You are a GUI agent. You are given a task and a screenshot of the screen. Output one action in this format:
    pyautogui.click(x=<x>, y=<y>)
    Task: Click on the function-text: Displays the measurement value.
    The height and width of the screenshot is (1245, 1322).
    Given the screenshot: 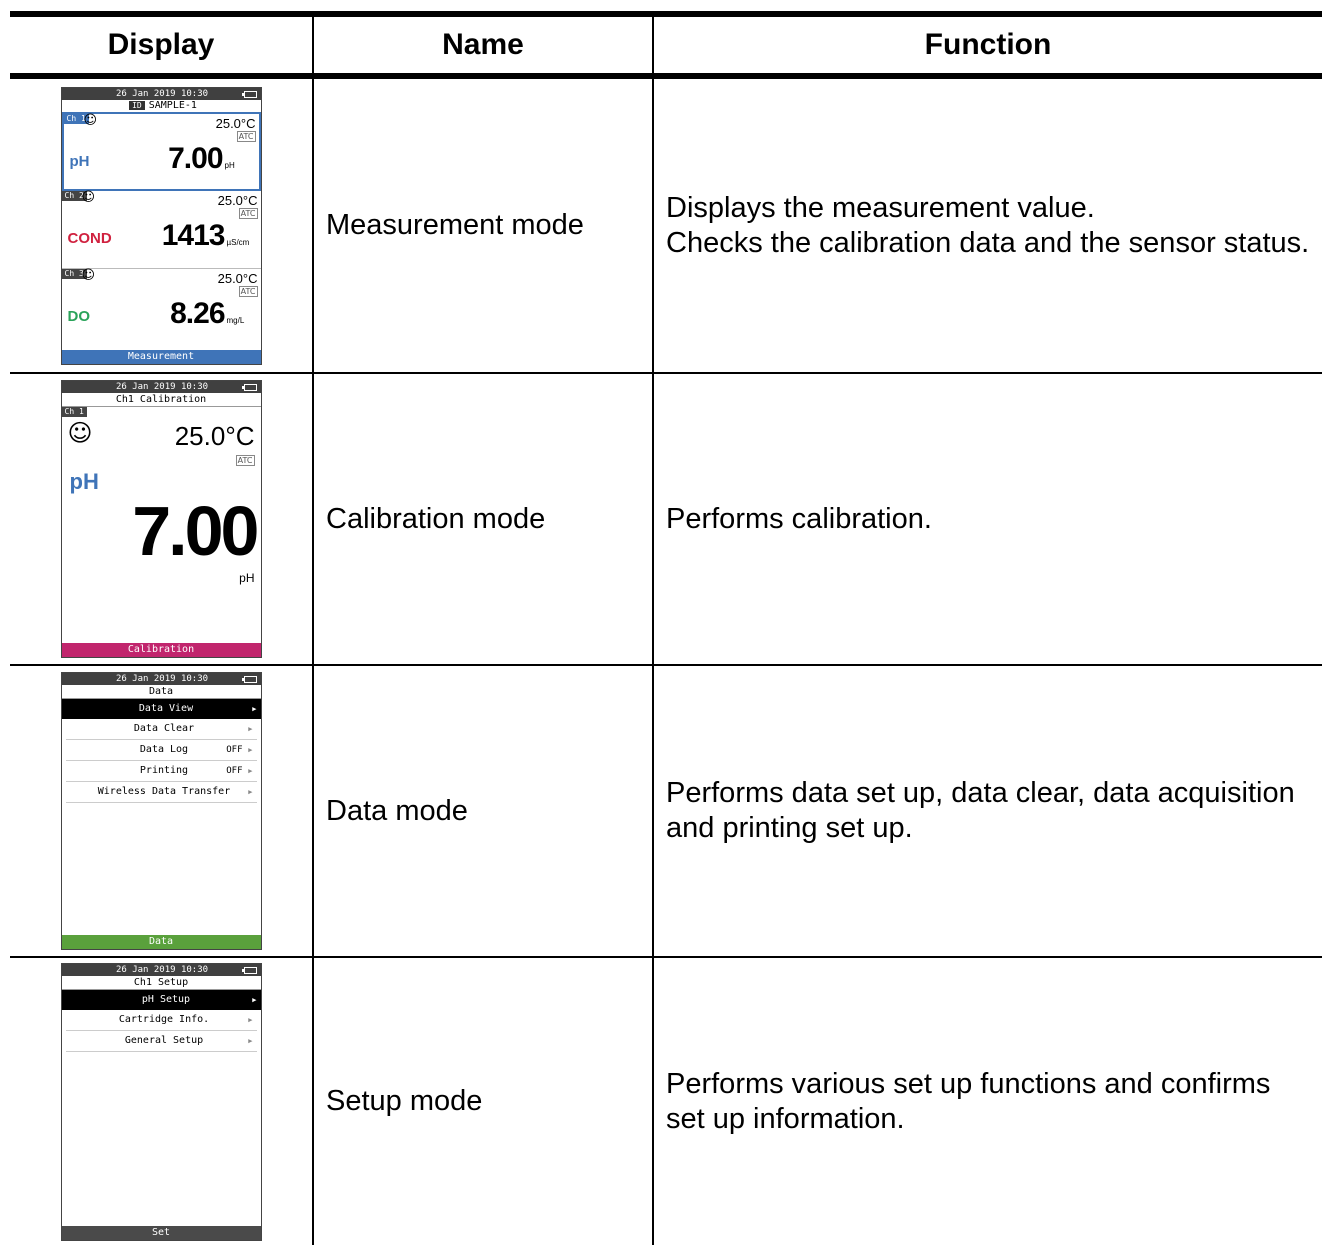 What is the action you would take?
    pyautogui.click(x=880, y=207)
    